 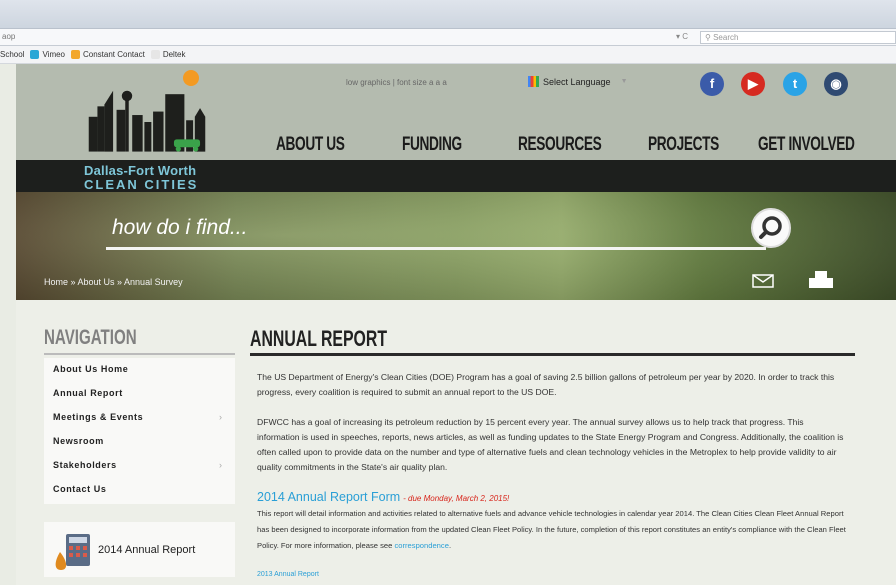 I want to click on nav-about-us: ABOUT US, so click(x=310, y=145).